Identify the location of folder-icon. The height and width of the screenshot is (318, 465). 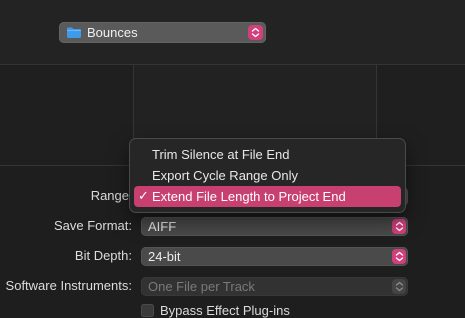
(74, 32).